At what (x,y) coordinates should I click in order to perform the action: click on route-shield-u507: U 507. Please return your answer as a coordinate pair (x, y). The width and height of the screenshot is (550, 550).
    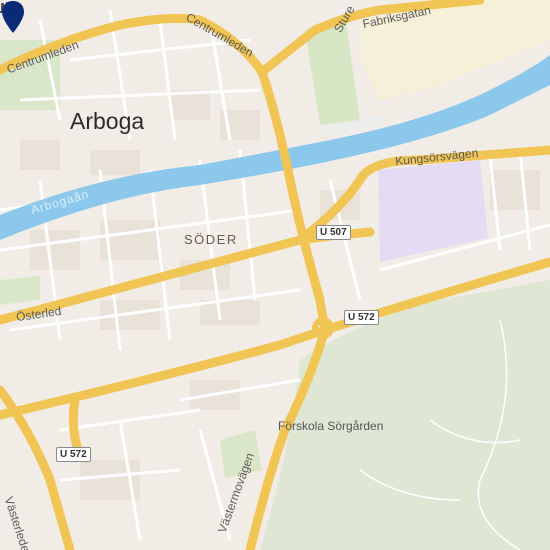
    Looking at the image, I should click on (333, 232).